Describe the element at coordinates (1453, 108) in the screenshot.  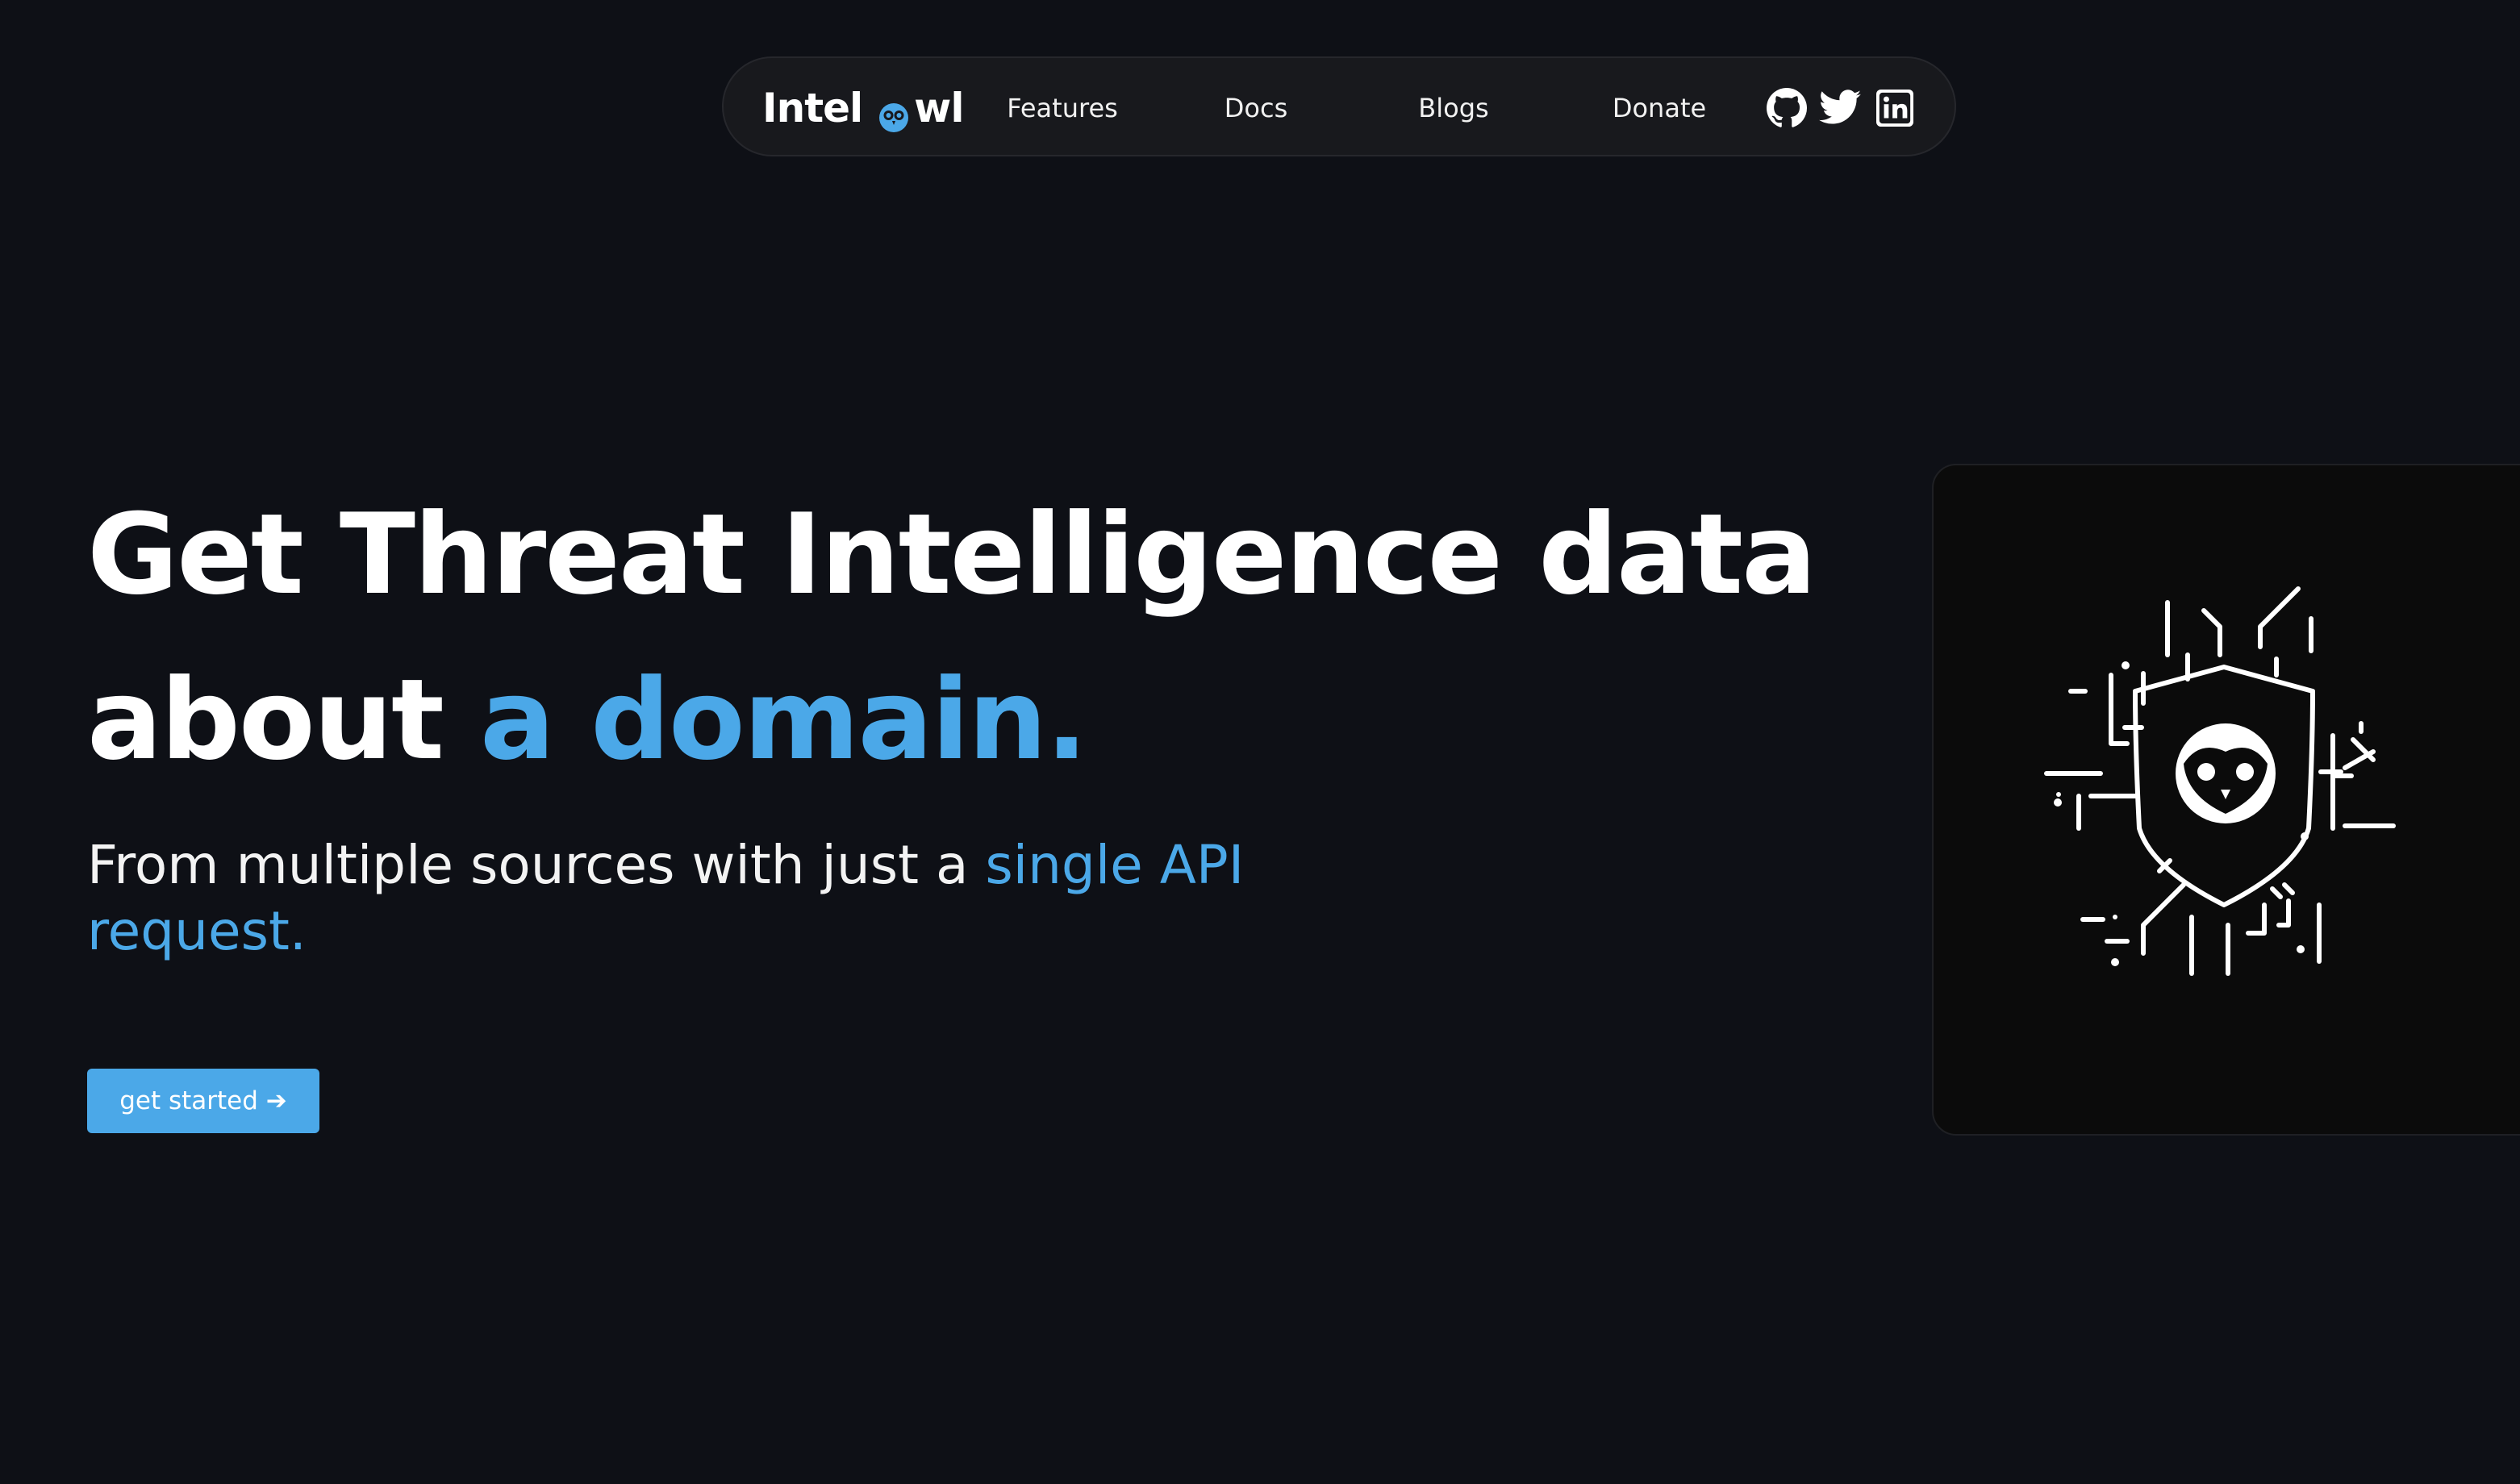
I see `nav-link-blogs: Blogs` at that location.